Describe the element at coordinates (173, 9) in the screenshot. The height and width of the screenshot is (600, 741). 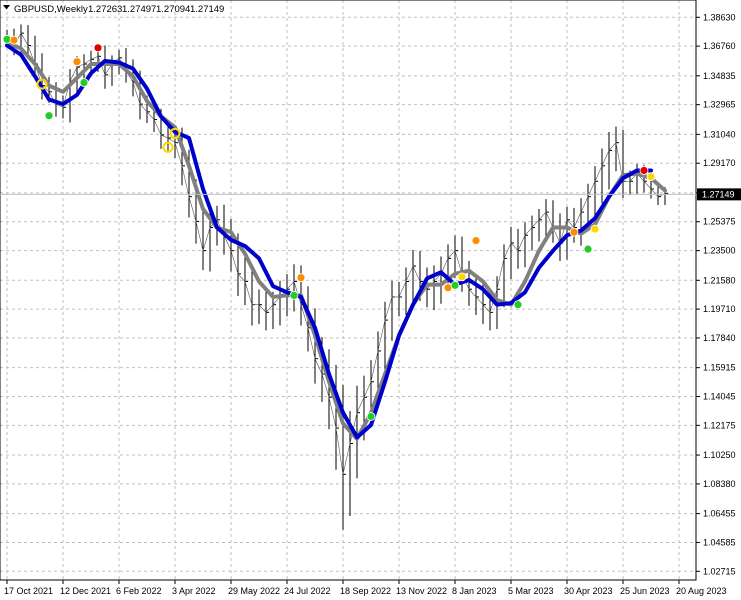
I see `ohlc-low: 1.27094` at that location.